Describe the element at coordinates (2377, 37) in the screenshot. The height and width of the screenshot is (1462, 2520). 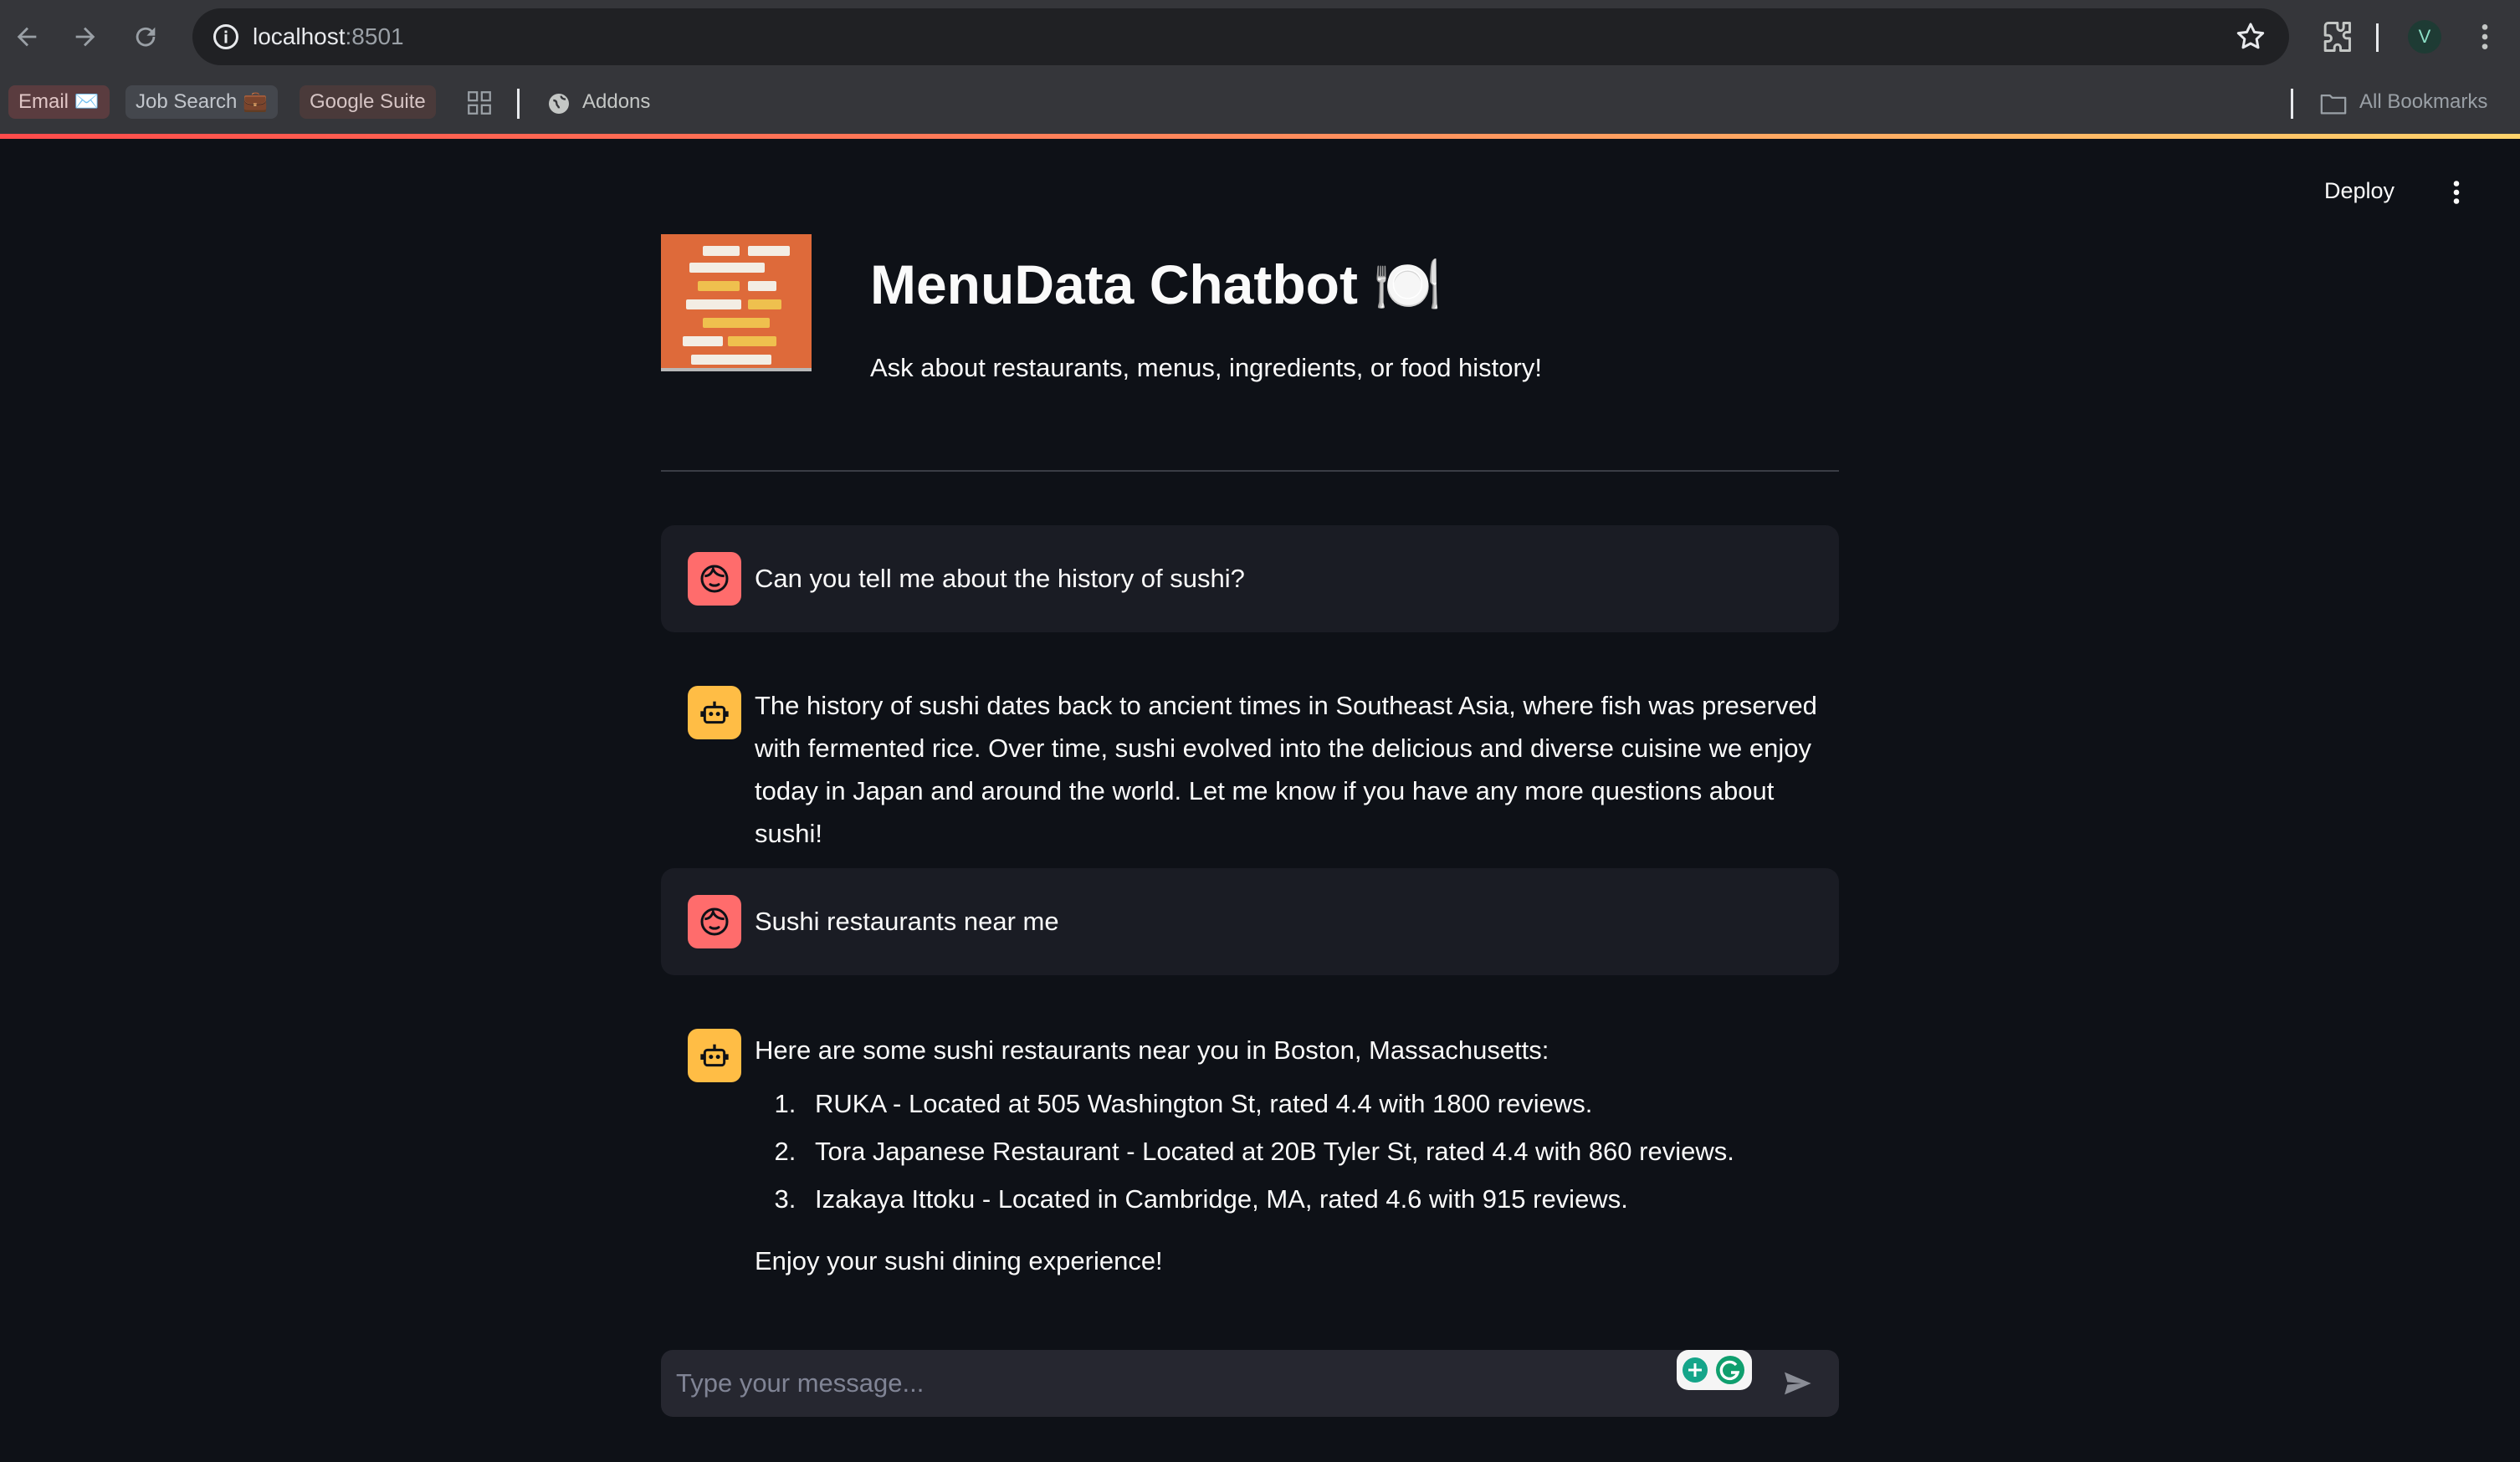
I see `toolbar-separator` at that location.